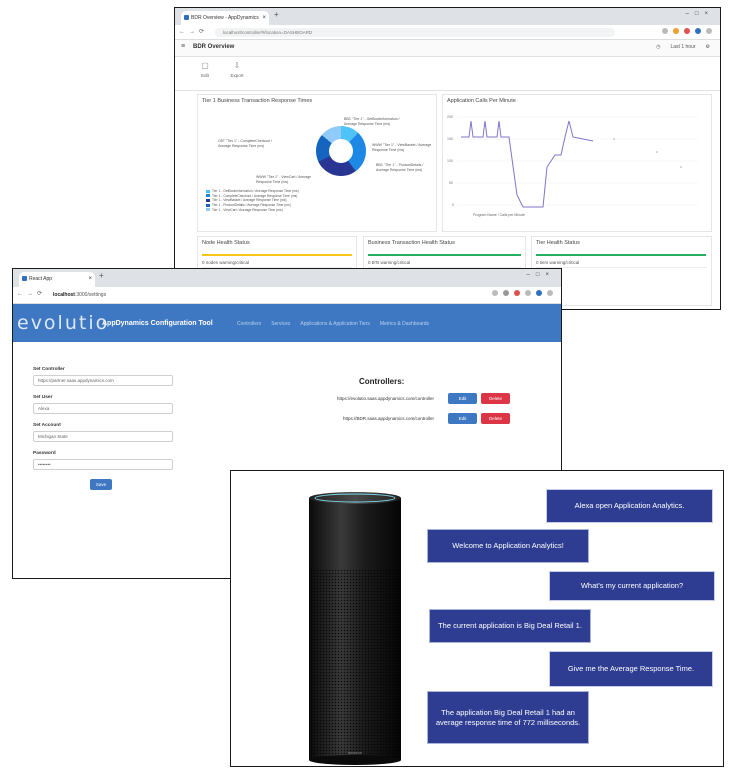 This screenshot has height=769, width=731. What do you see at coordinates (411, 243) in the screenshot?
I see `card-title: Business Transaction Health Status` at bounding box center [411, 243].